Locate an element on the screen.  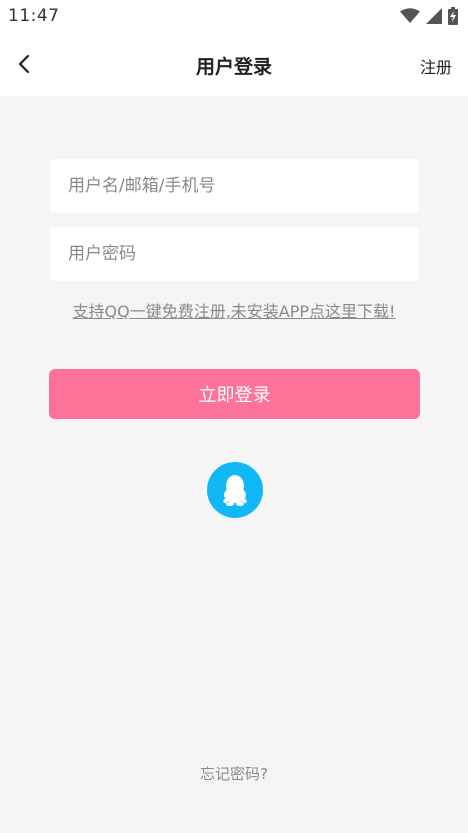
forgot-password-link: 忘记密码? is located at coordinates (234, 773).